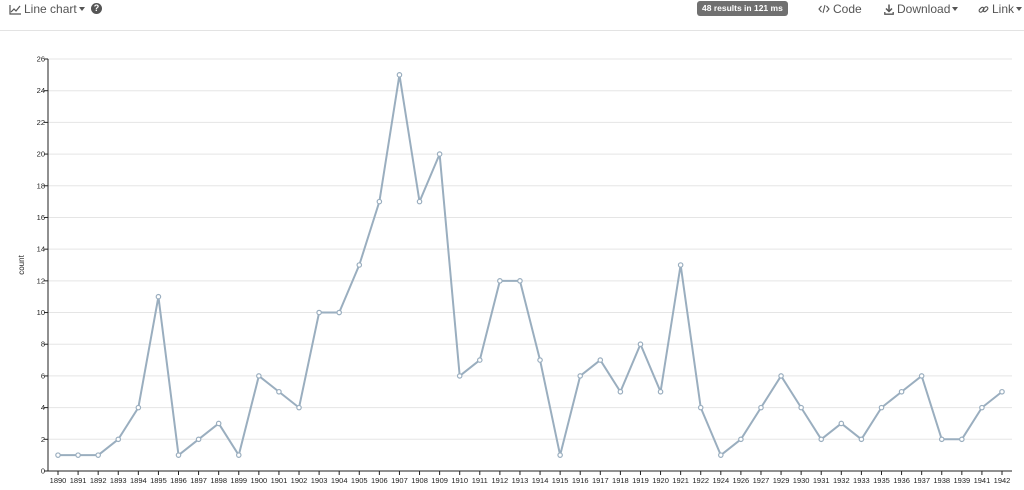 The image size is (1024, 490). What do you see at coordinates (319, 480) in the screenshot?
I see `x-tick-label: 1903` at bounding box center [319, 480].